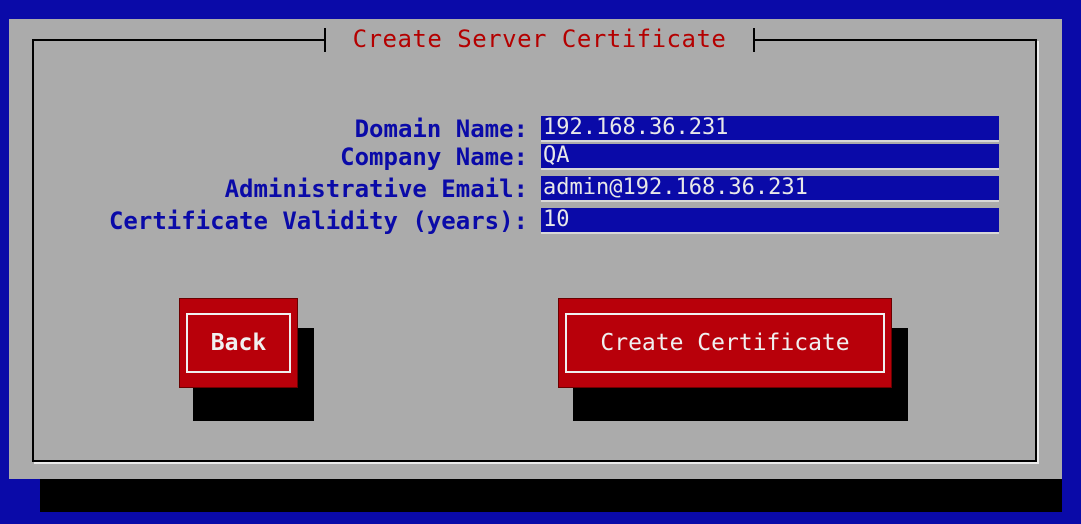 This screenshot has width=1081, height=524. I want to click on frame-top-right-line, so click(895, 40).